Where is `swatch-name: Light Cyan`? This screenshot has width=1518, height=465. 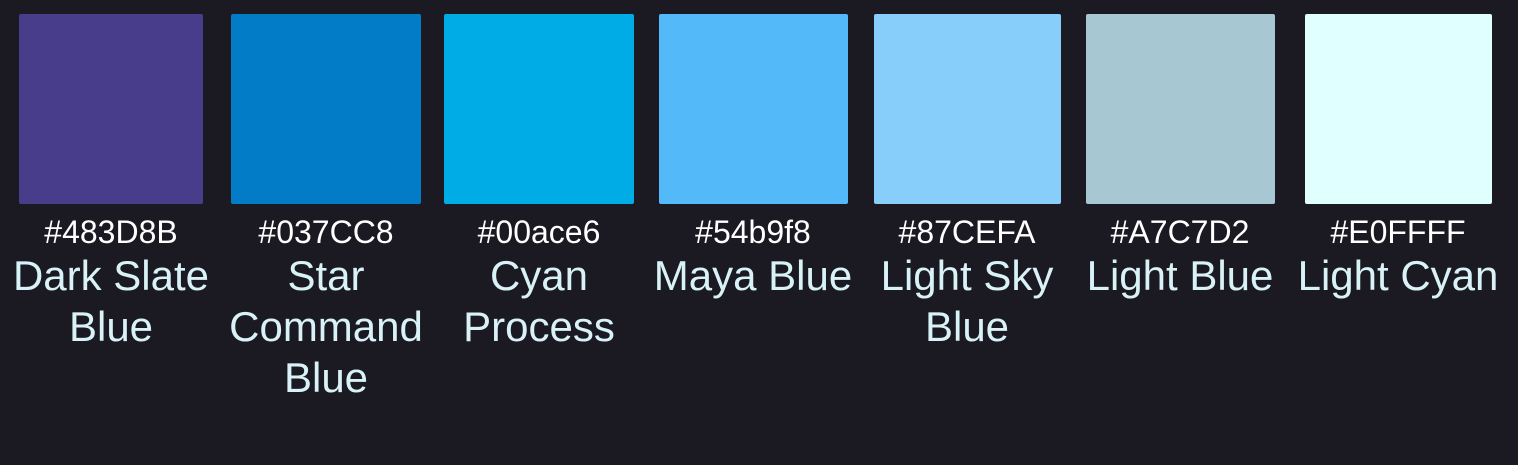
swatch-name: Light Cyan is located at coordinates (1398, 275).